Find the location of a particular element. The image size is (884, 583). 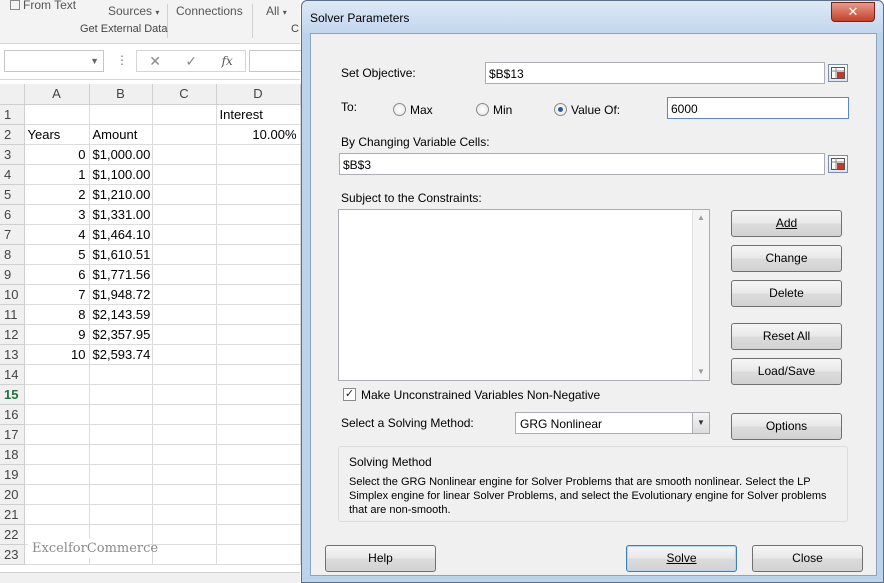

radio-max is located at coordinates (399, 109).